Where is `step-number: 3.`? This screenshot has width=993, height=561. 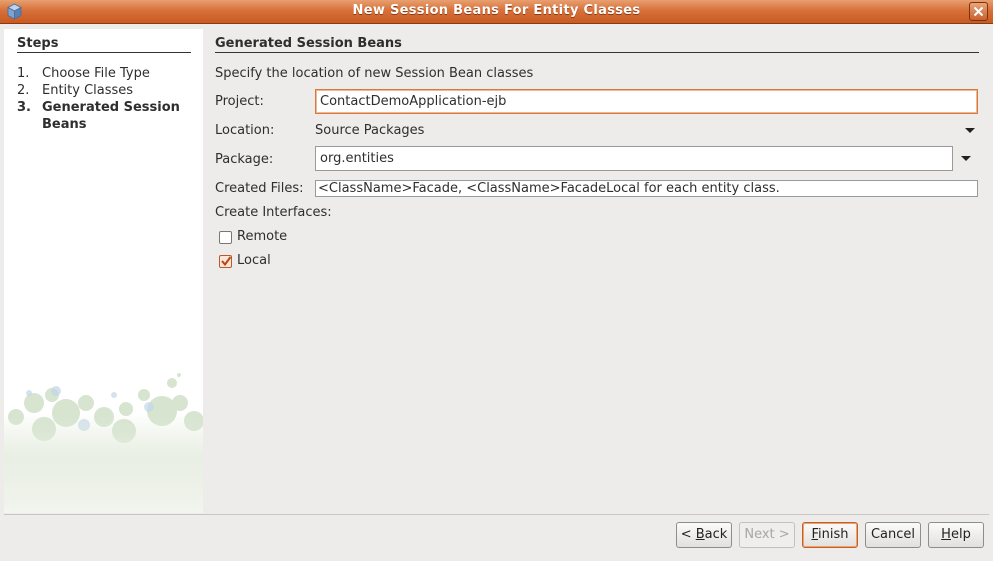
step-number: 3. is located at coordinates (24, 107).